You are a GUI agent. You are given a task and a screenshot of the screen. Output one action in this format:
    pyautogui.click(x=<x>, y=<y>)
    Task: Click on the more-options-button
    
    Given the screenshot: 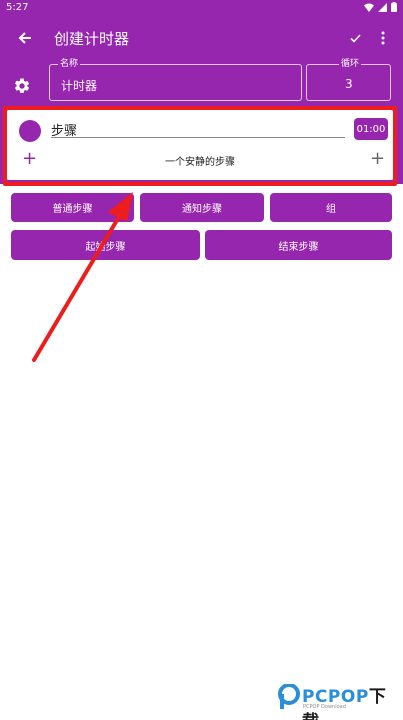 What is the action you would take?
    pyautogui.click(x=383, y=38)
    